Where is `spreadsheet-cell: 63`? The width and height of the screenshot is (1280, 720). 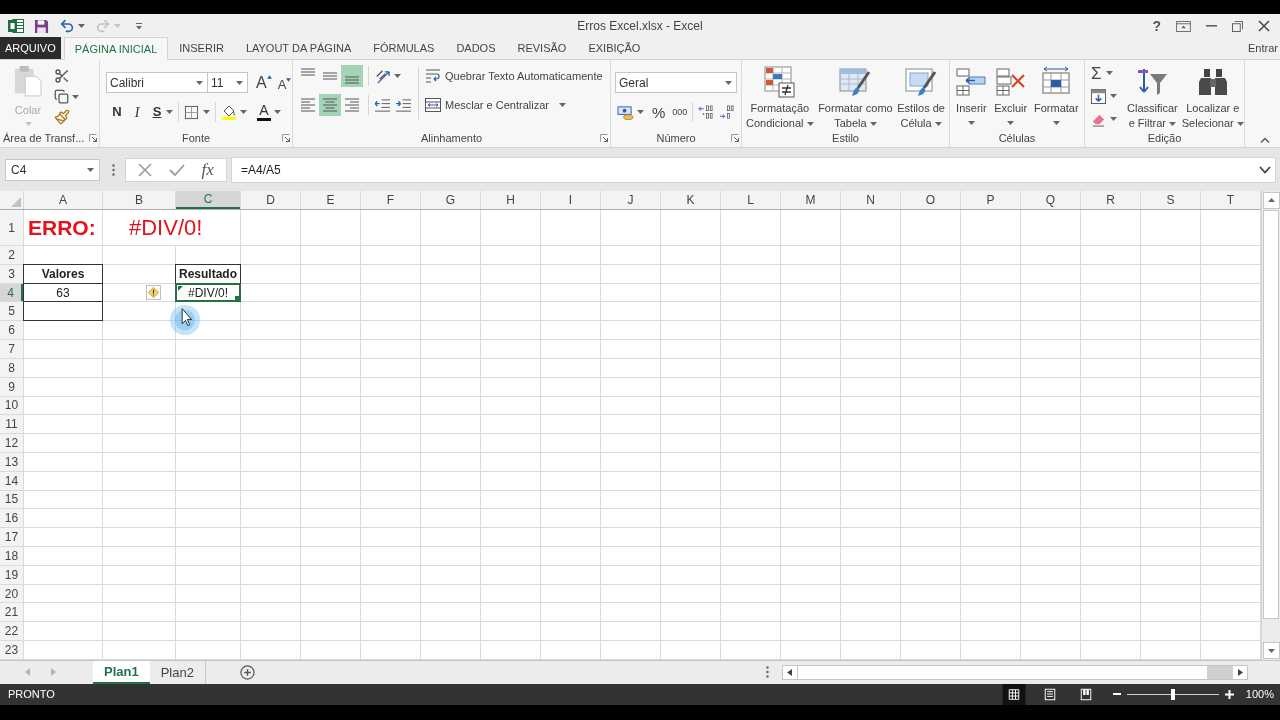
spreadsheet-cell: 63 is located at coordinates (63, 292).